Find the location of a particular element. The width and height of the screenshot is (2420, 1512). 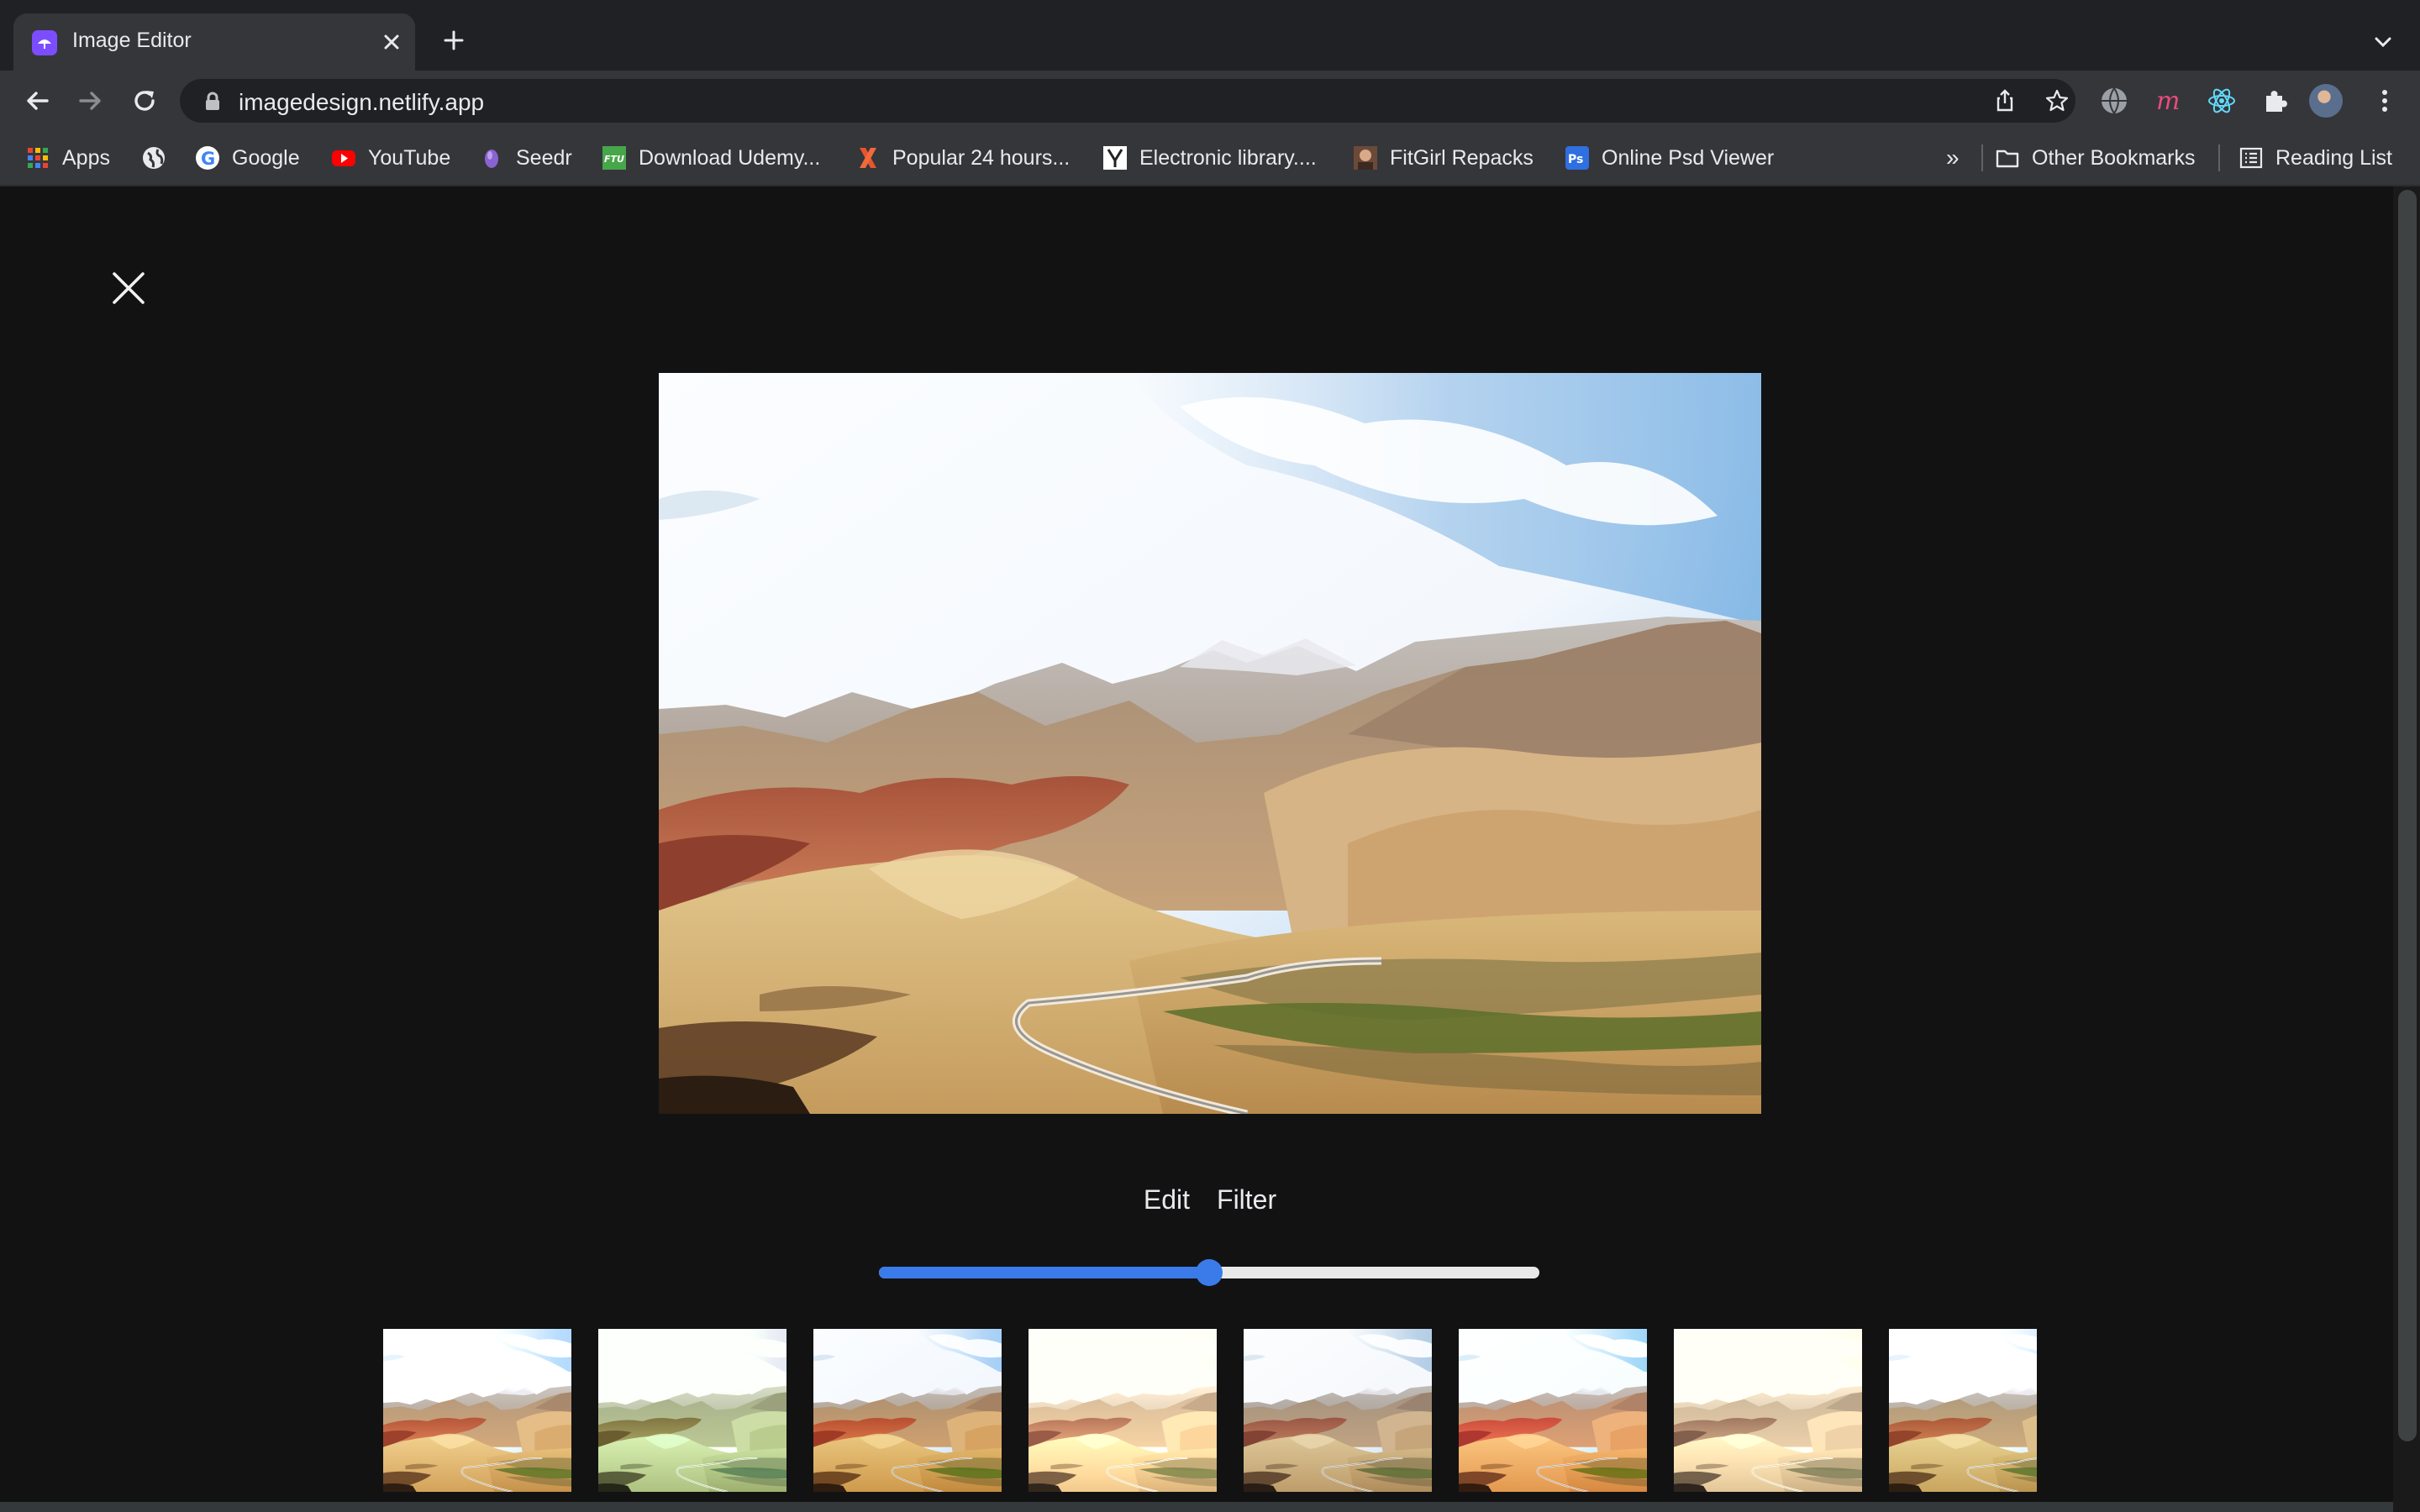

svg-text: m is located at coordinates (2168, 101).